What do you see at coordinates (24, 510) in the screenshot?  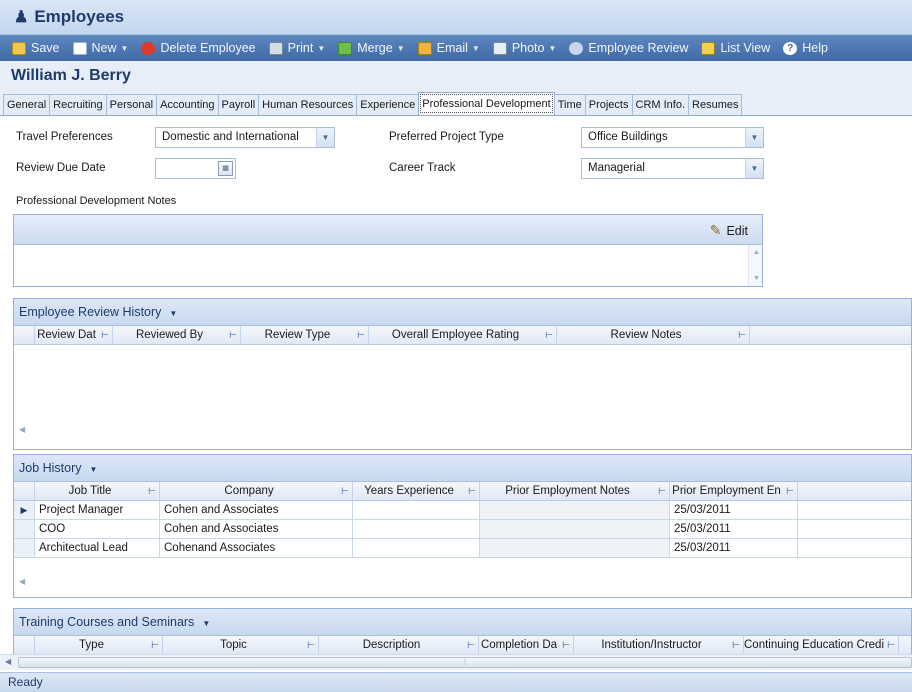 I see `current-row-indicator-icon: ▶` at bounding box center [24, 510].